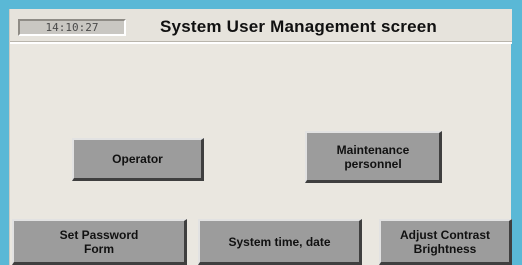 This screenshot has height=265, width=522. Describe the element at coordinates (72, 27) in the screenshot. I see `clock-display: 14:10:27` at that location.